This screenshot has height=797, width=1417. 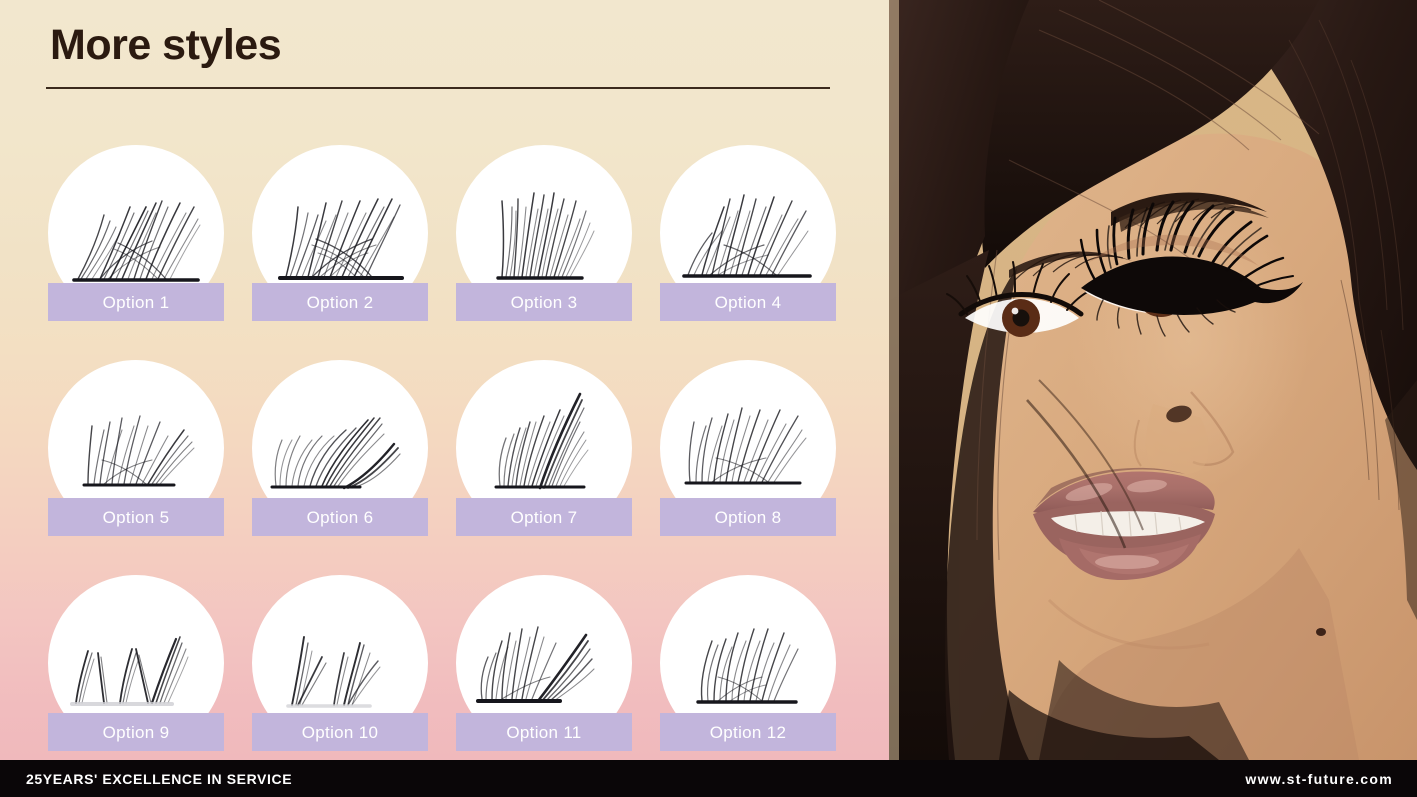 I want to click on option-label: Option 1, so click(x=136, y=302).